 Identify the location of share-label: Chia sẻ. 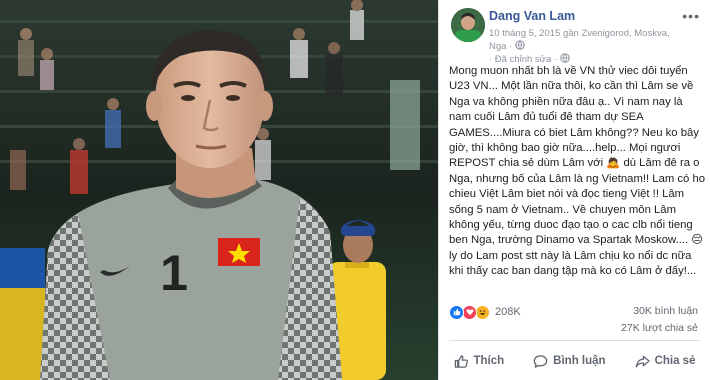
(675, 361).